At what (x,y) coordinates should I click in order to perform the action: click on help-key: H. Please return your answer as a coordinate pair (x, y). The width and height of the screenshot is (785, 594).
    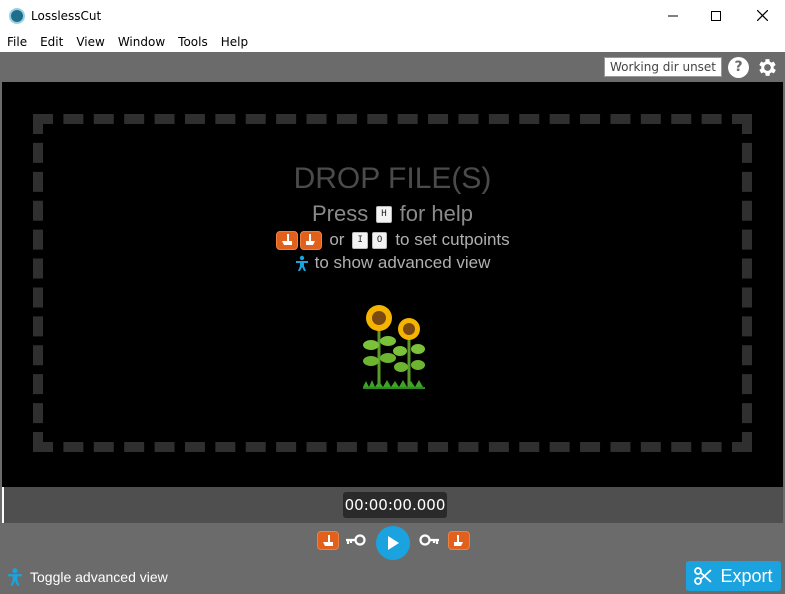
    Looking at the image, I should click on (384, 214).